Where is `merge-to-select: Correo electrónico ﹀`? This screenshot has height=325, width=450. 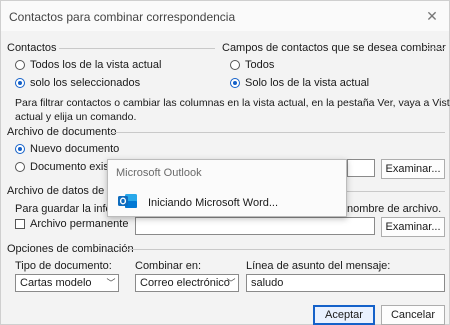
merge-to-select: Correo electrónico ﹀ is located at coordinates (187, 283).